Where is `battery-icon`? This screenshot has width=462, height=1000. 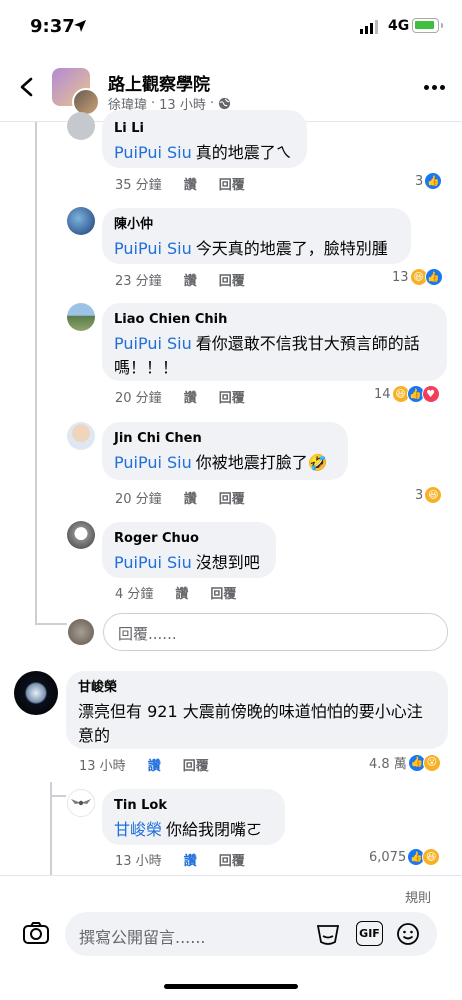 battery-icon is located at coordinates (427, 25).